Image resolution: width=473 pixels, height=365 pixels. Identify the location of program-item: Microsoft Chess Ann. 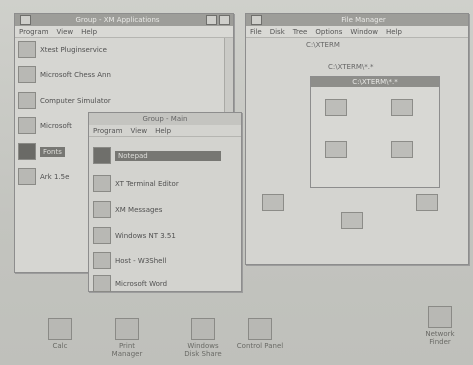
(64, 74).